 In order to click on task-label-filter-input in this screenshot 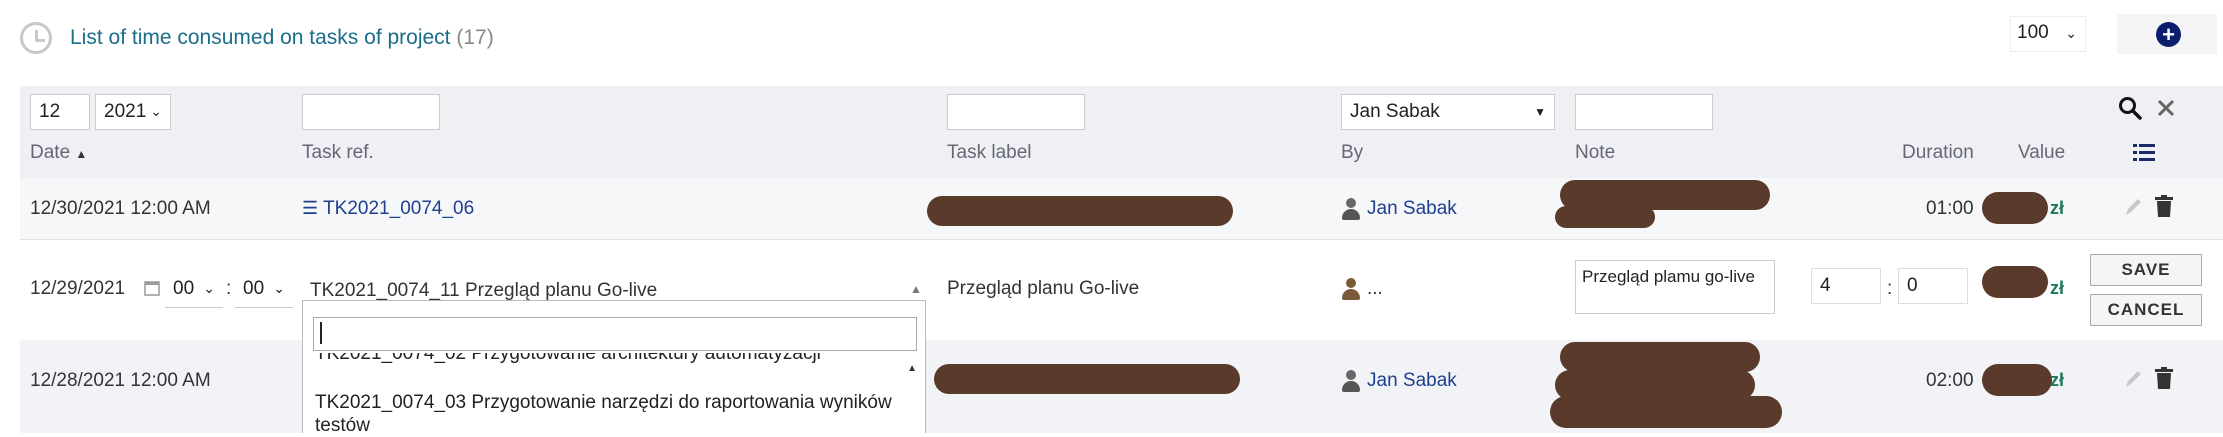, I will do `click(1016, 112)`.